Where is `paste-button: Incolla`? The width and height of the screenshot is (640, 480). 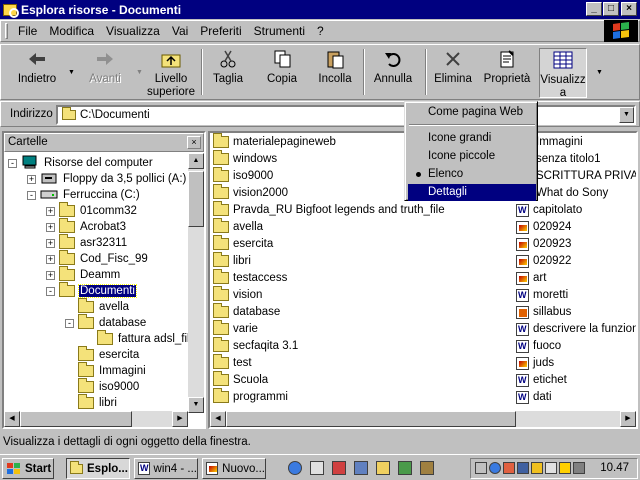
paste-button: Incolla is located at coordinates (335, 73).